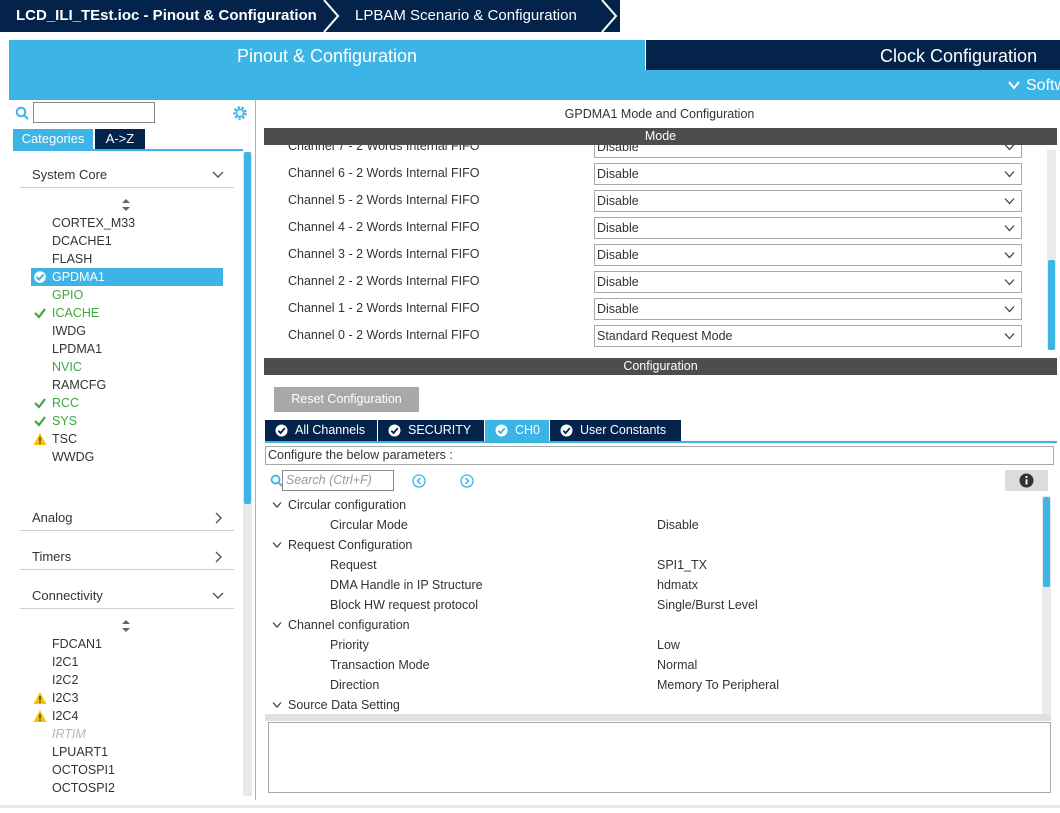 This screenshot has width=1060, height=813. What do you see at coordinates (127, 457) in the screenshot?
I see `ip-list-item: WWDG` at bounding box center [127, 457].